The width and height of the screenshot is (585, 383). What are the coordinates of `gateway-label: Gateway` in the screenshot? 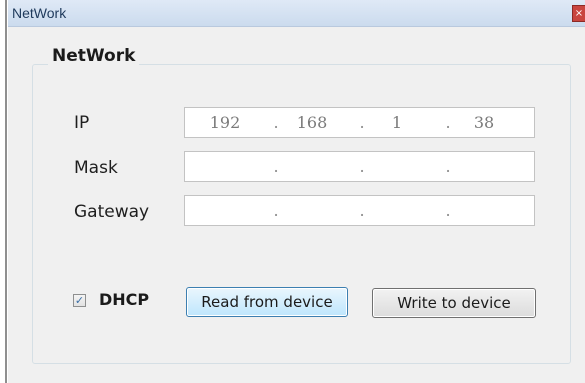 It's located at (112, 212).